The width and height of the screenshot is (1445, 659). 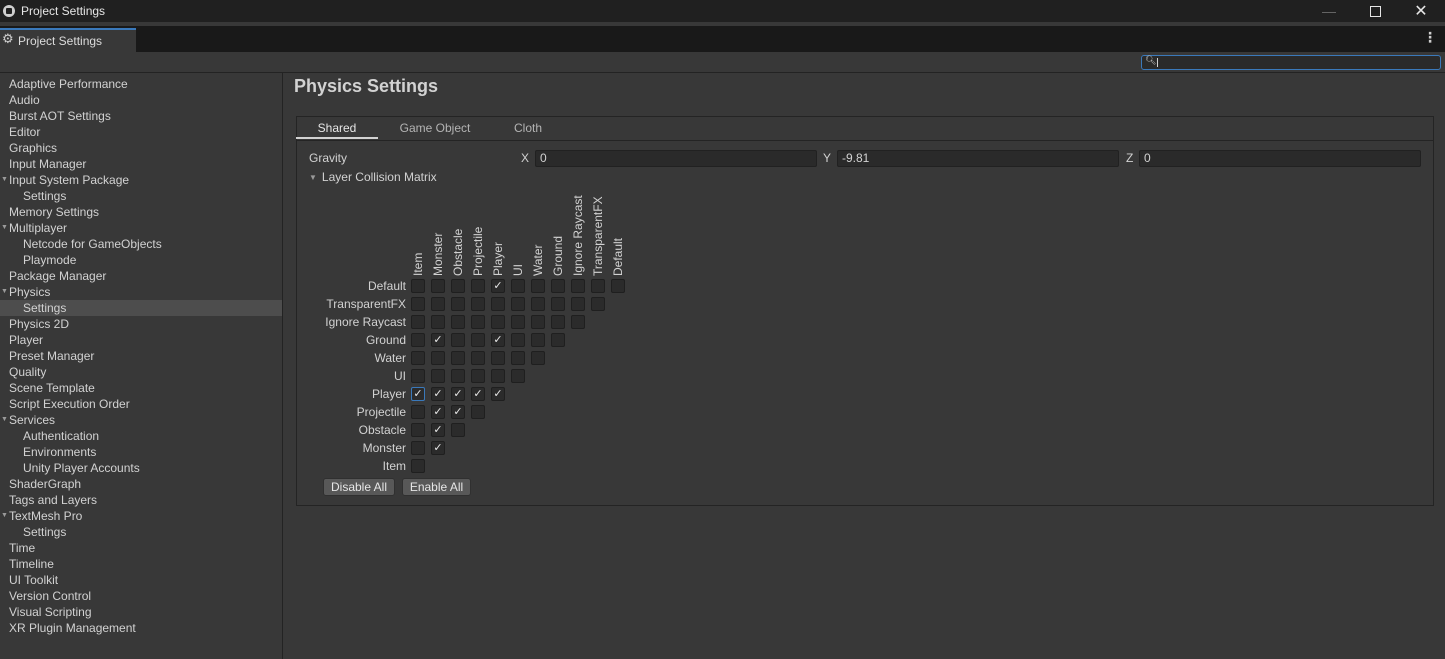 I want to click on sidebar-item: Tags and Layers, so click(x=141, y=500).